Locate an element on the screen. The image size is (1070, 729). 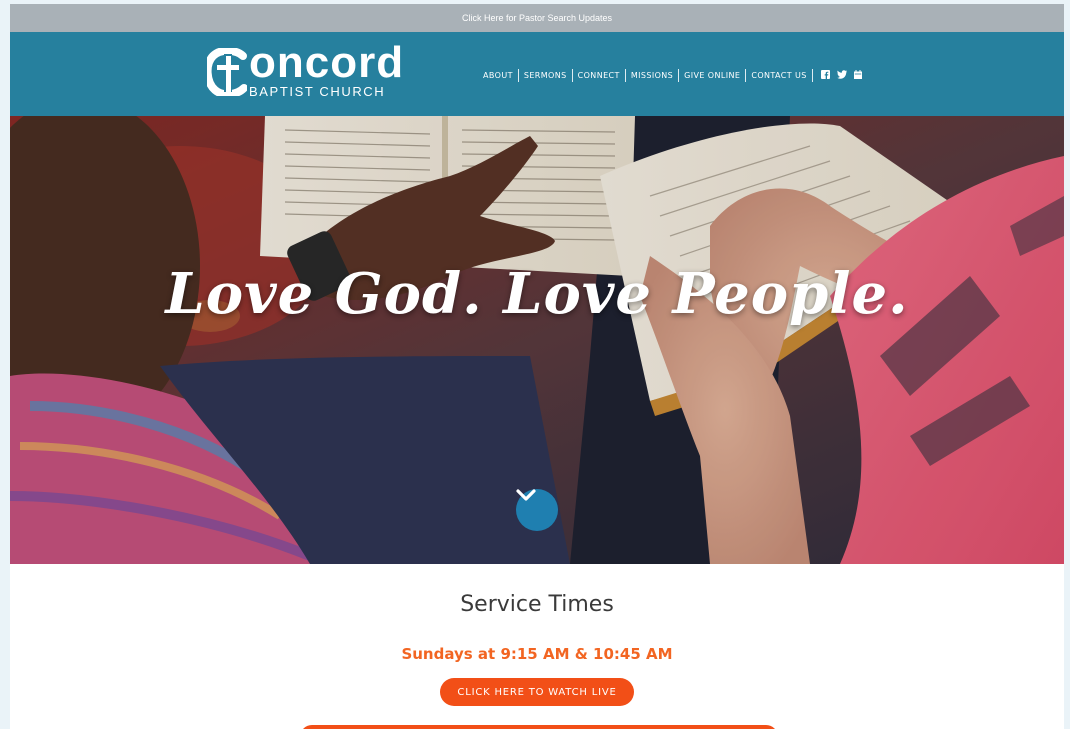
pastor-search-link: Click Here for Pastor Search Updates is located at coordinates (537, 18).